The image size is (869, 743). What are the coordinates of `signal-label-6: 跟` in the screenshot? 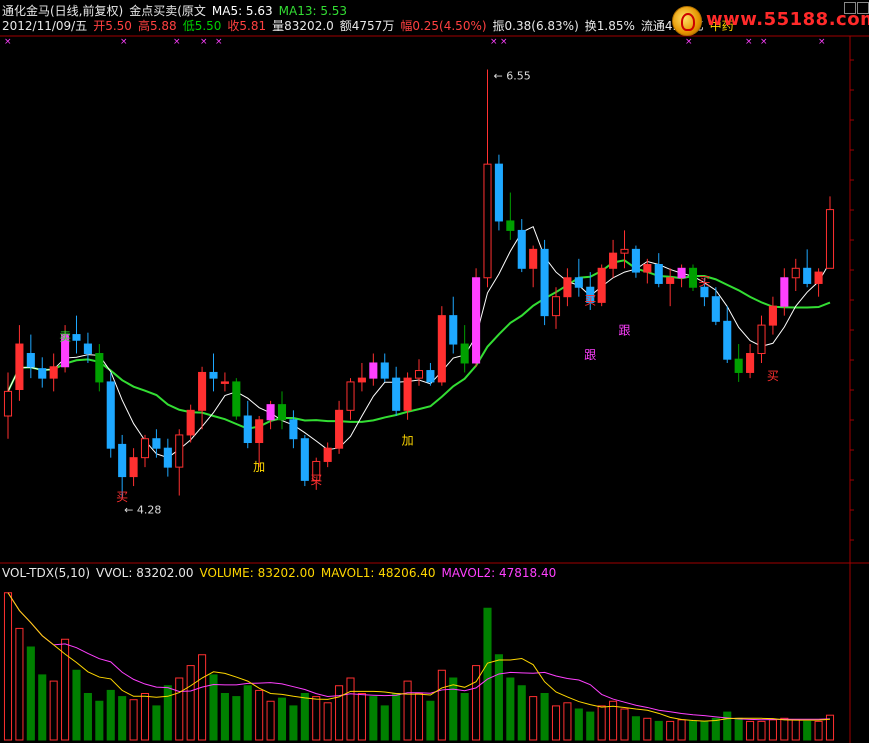 It's located at (590, 355).